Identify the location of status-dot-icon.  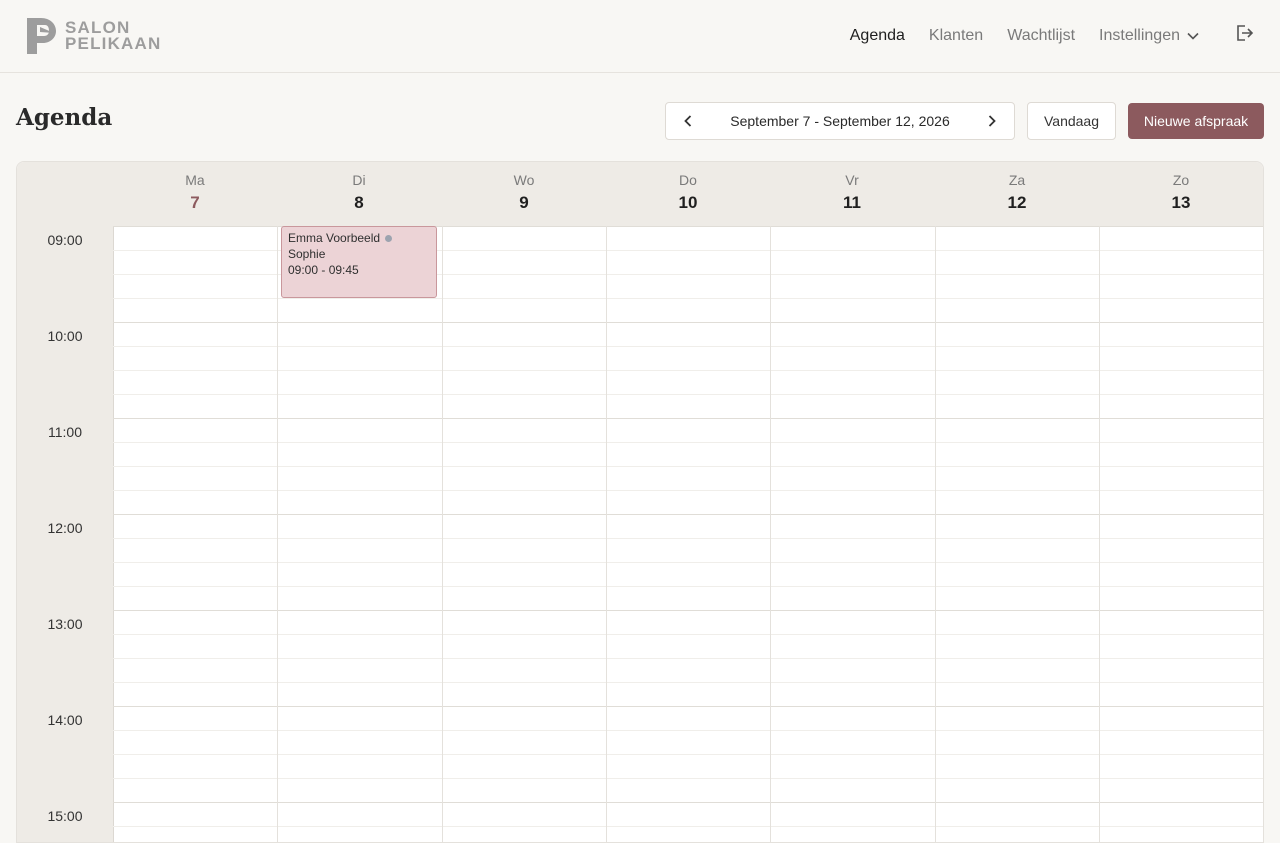
(389, 238).